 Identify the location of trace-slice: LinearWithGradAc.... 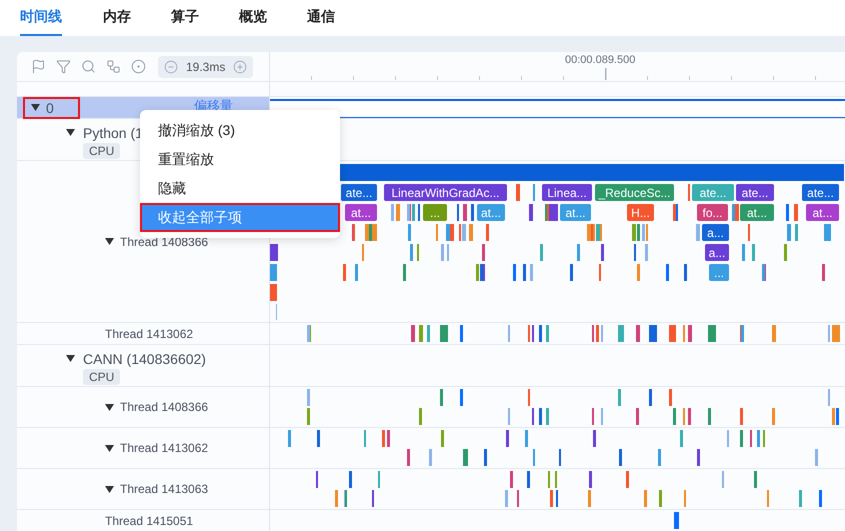
(445, 192).